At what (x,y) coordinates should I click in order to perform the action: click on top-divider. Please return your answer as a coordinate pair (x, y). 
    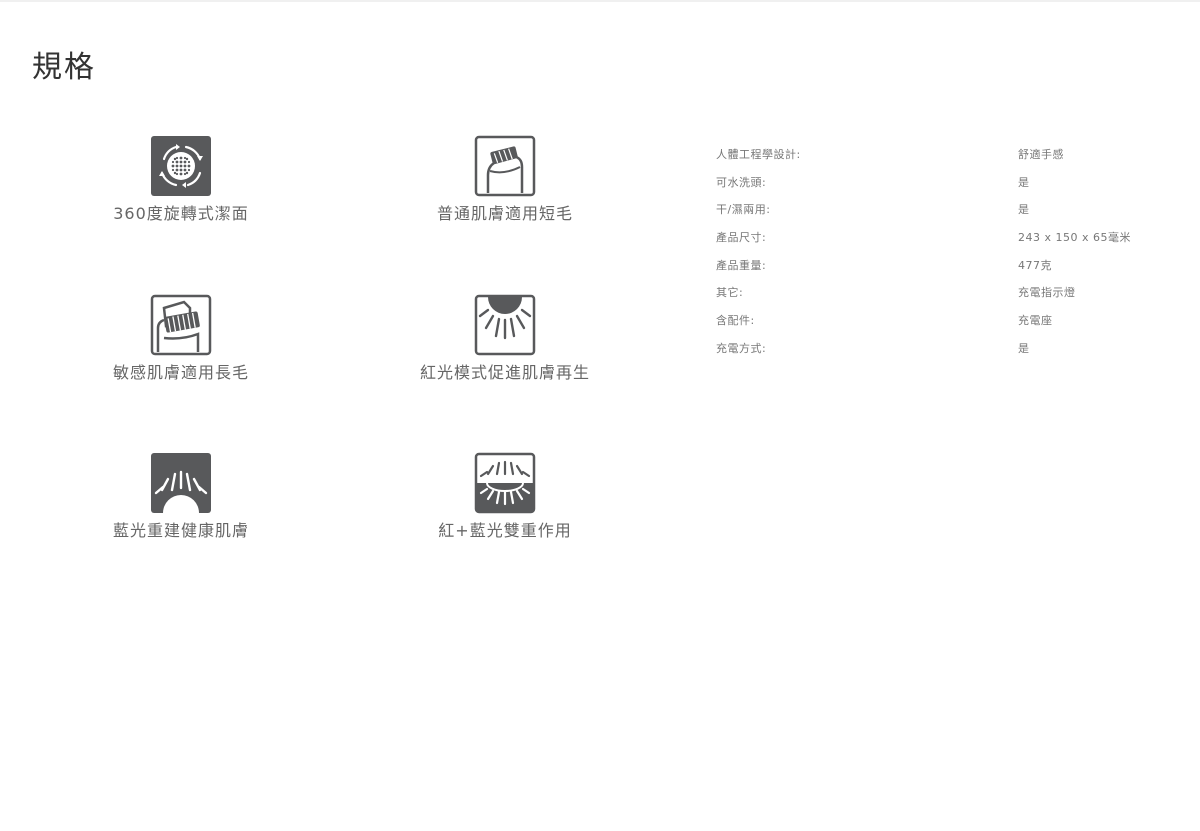
    Looking at the image, I should click on (600, 1).